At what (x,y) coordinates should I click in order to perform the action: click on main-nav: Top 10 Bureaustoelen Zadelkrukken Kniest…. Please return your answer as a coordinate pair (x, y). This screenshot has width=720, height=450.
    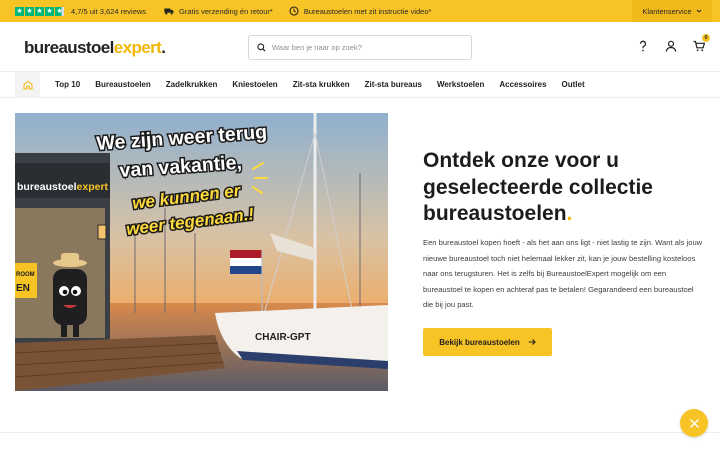
    Looking at the image, I should click on (360, 84).